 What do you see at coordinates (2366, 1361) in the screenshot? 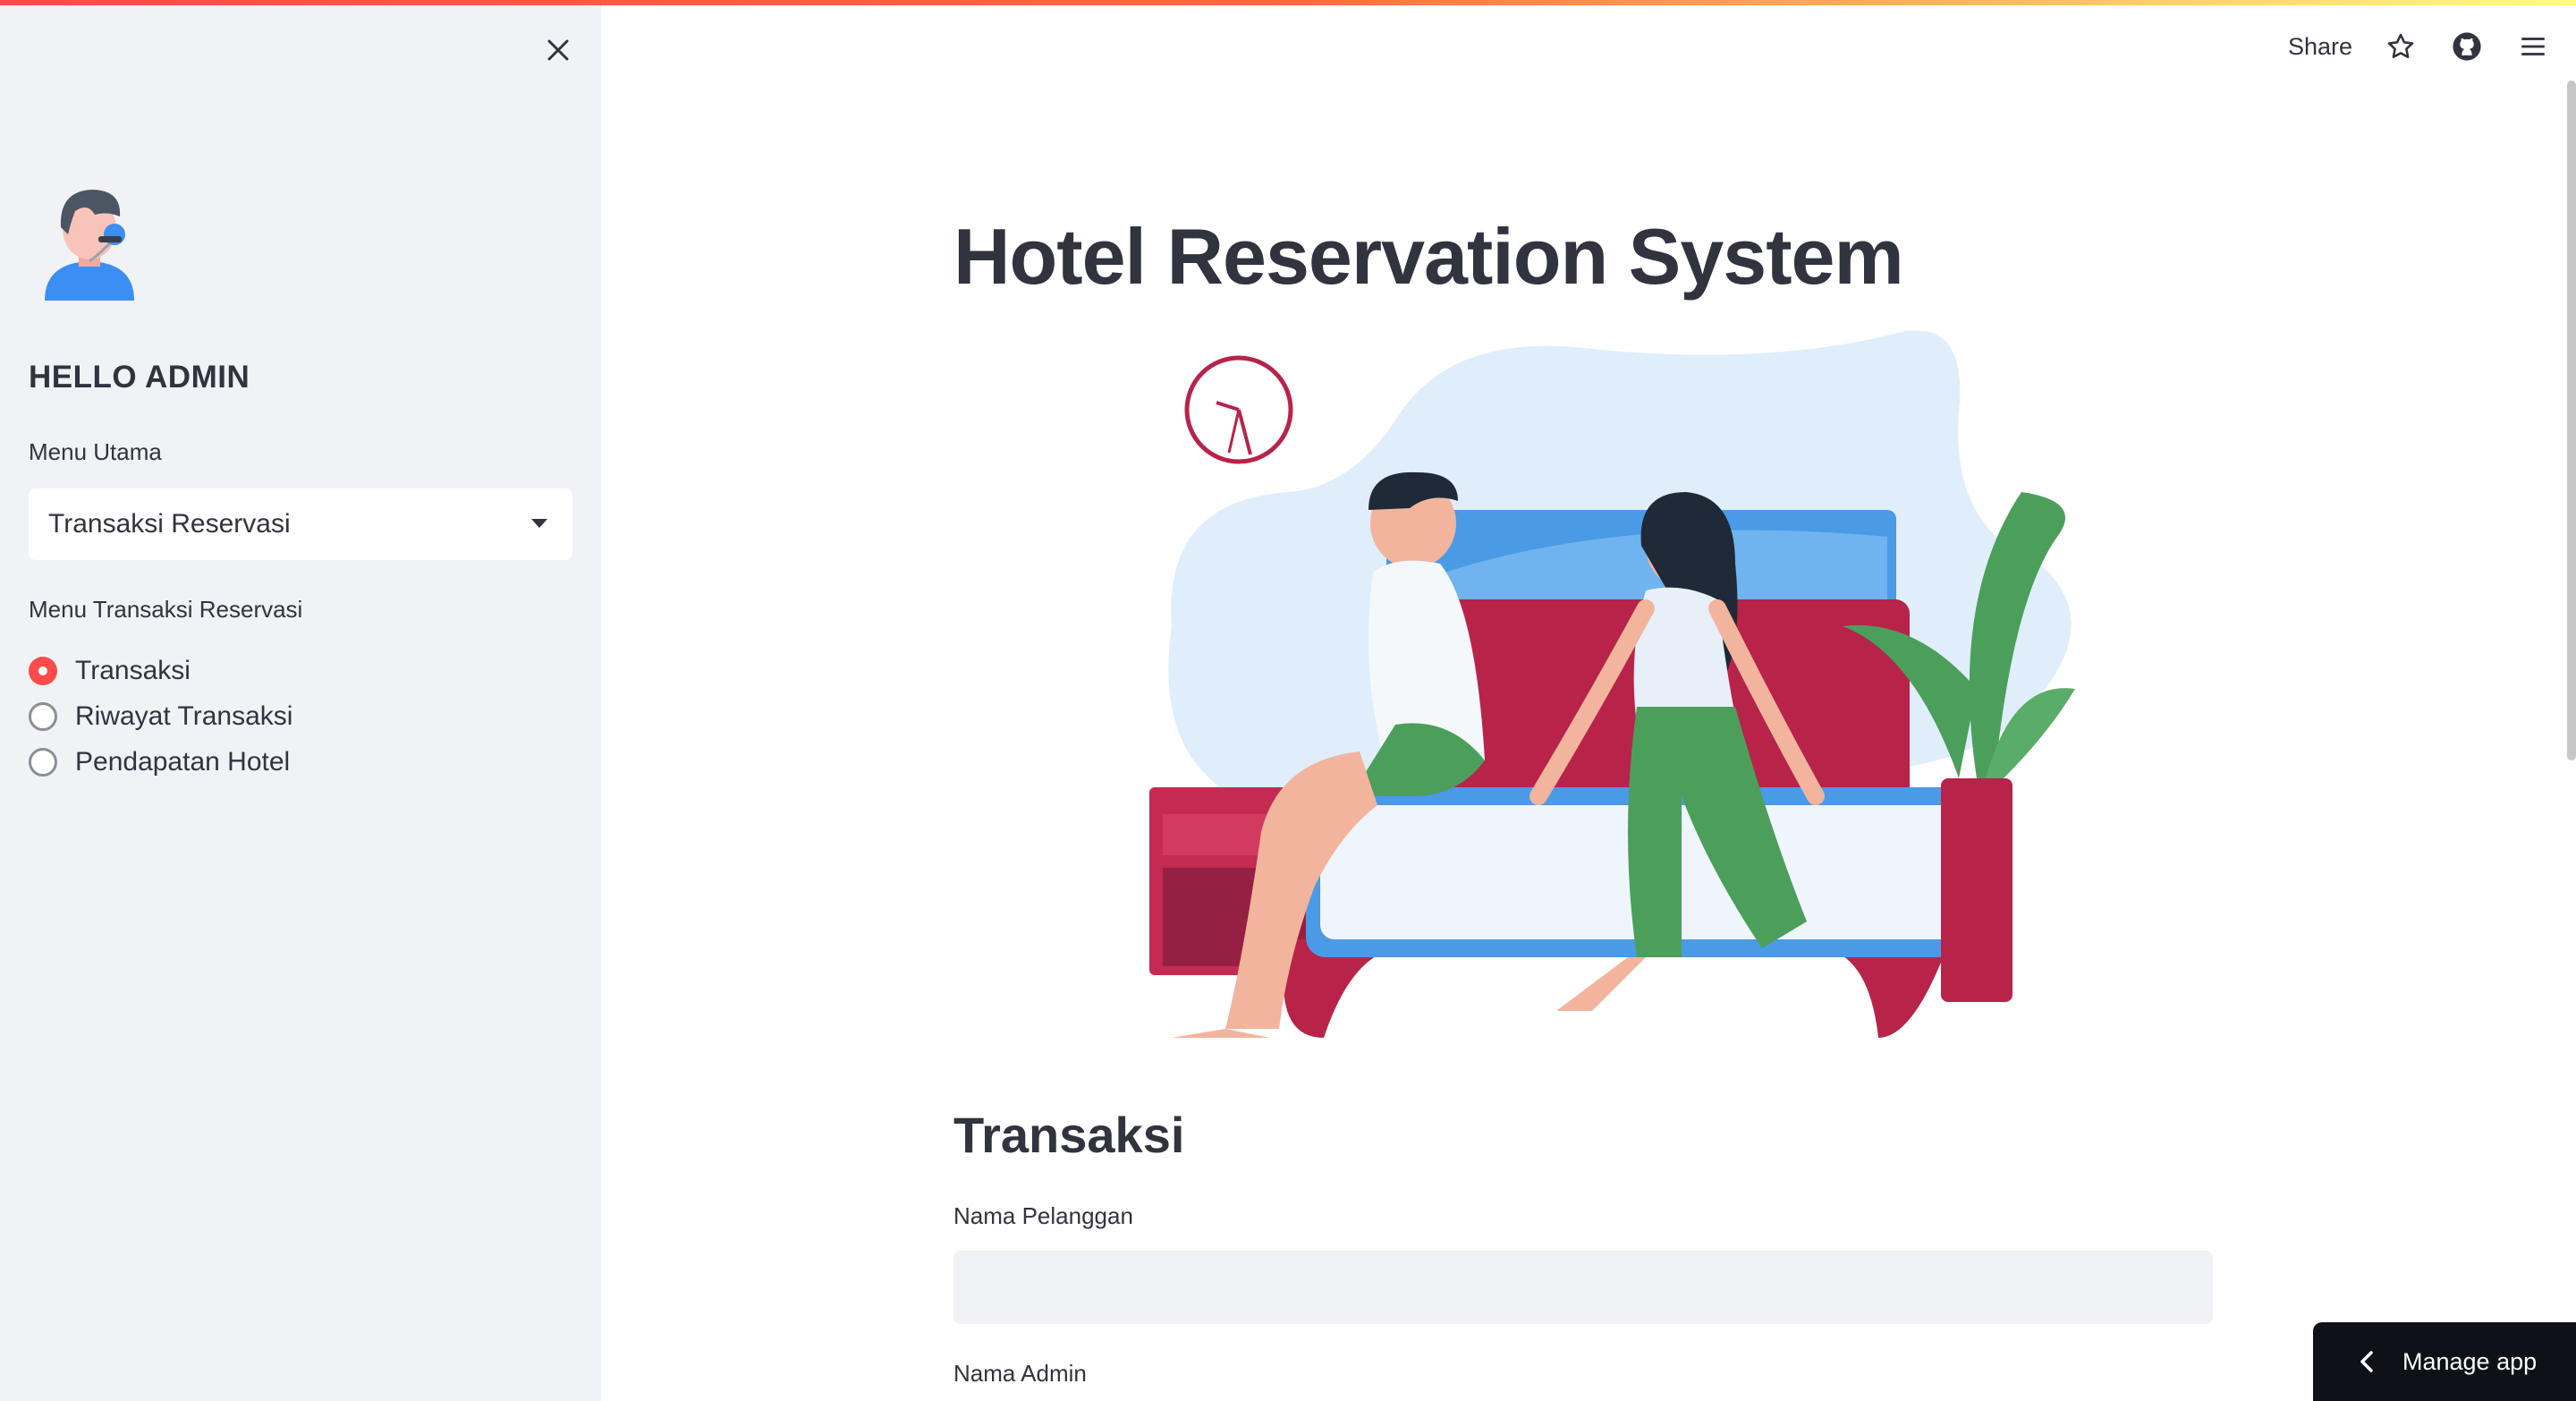
I see `chevron-left-icon` at bounding box center [2366, 1361].